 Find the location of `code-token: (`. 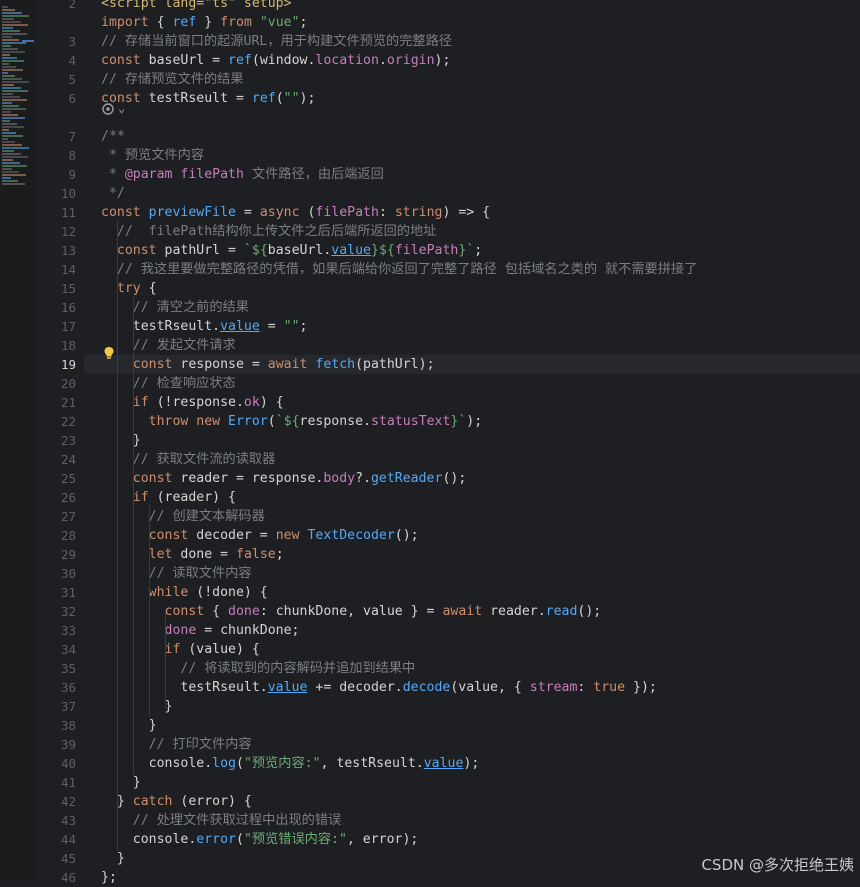

code-token: ( is located at coordinates (239, 839).